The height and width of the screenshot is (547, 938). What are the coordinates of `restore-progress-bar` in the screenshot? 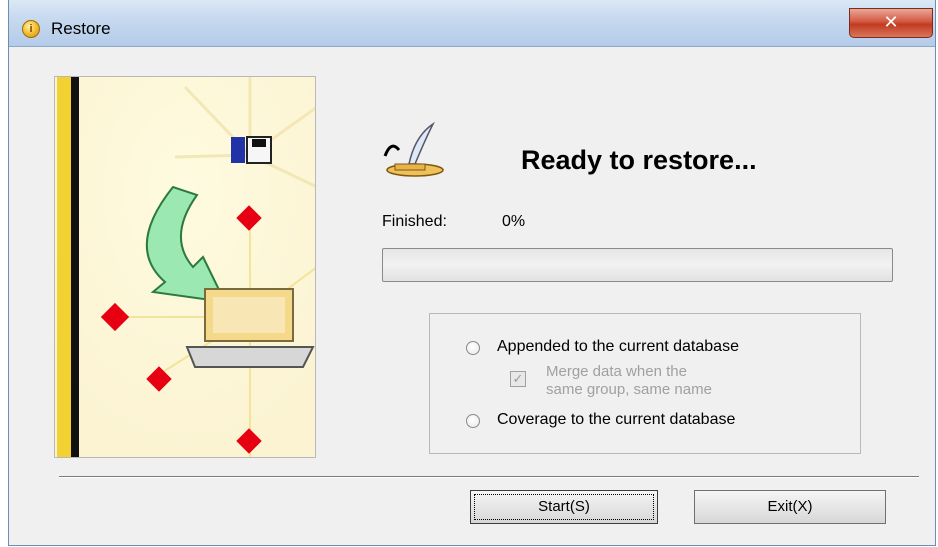 It's located at (637, 265).